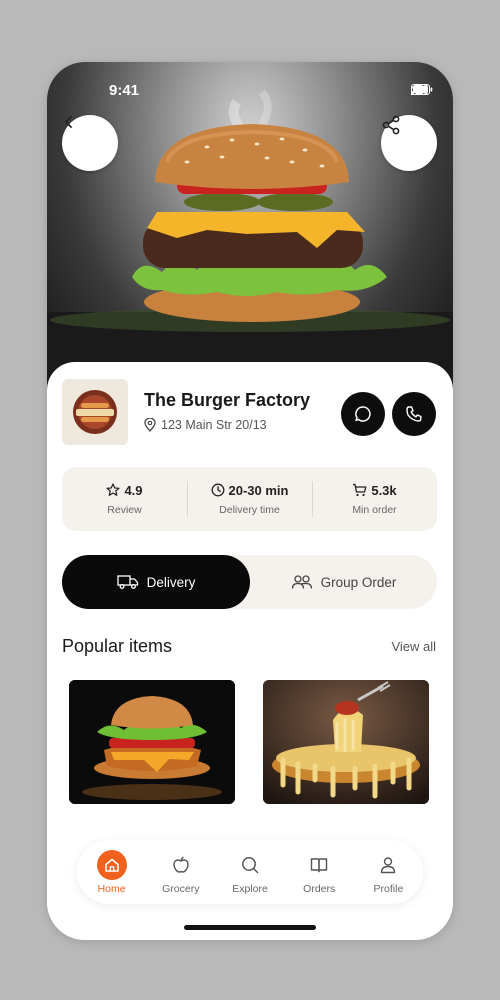 Image resolution: width=500 pixels, height=1000 pixels. I want to click on stat-min-order: 5.3k Min order, so click(374, 499).